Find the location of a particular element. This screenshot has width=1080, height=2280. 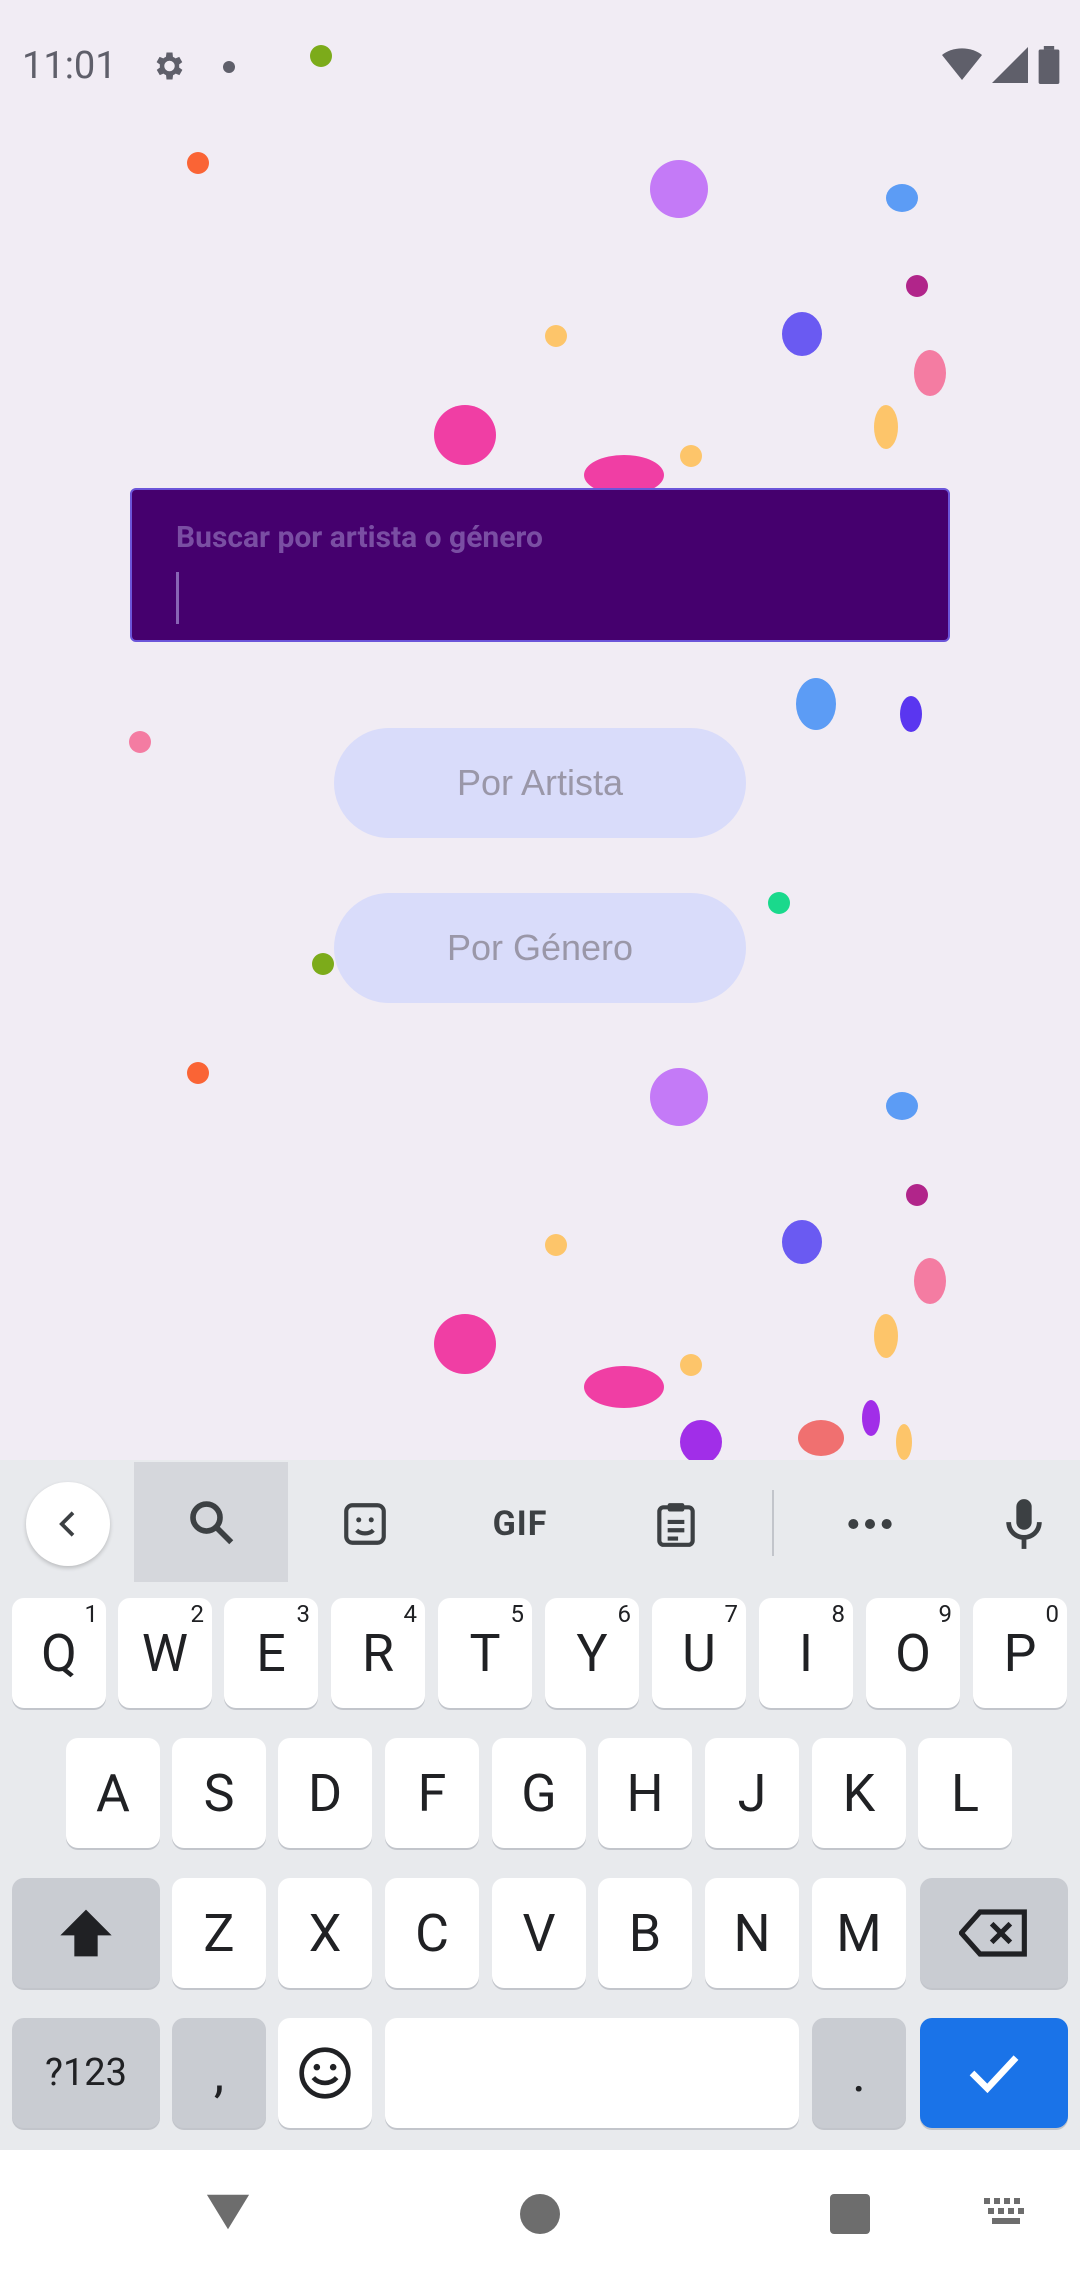

key-hint: 9 is located at coordinates (945, 1614).